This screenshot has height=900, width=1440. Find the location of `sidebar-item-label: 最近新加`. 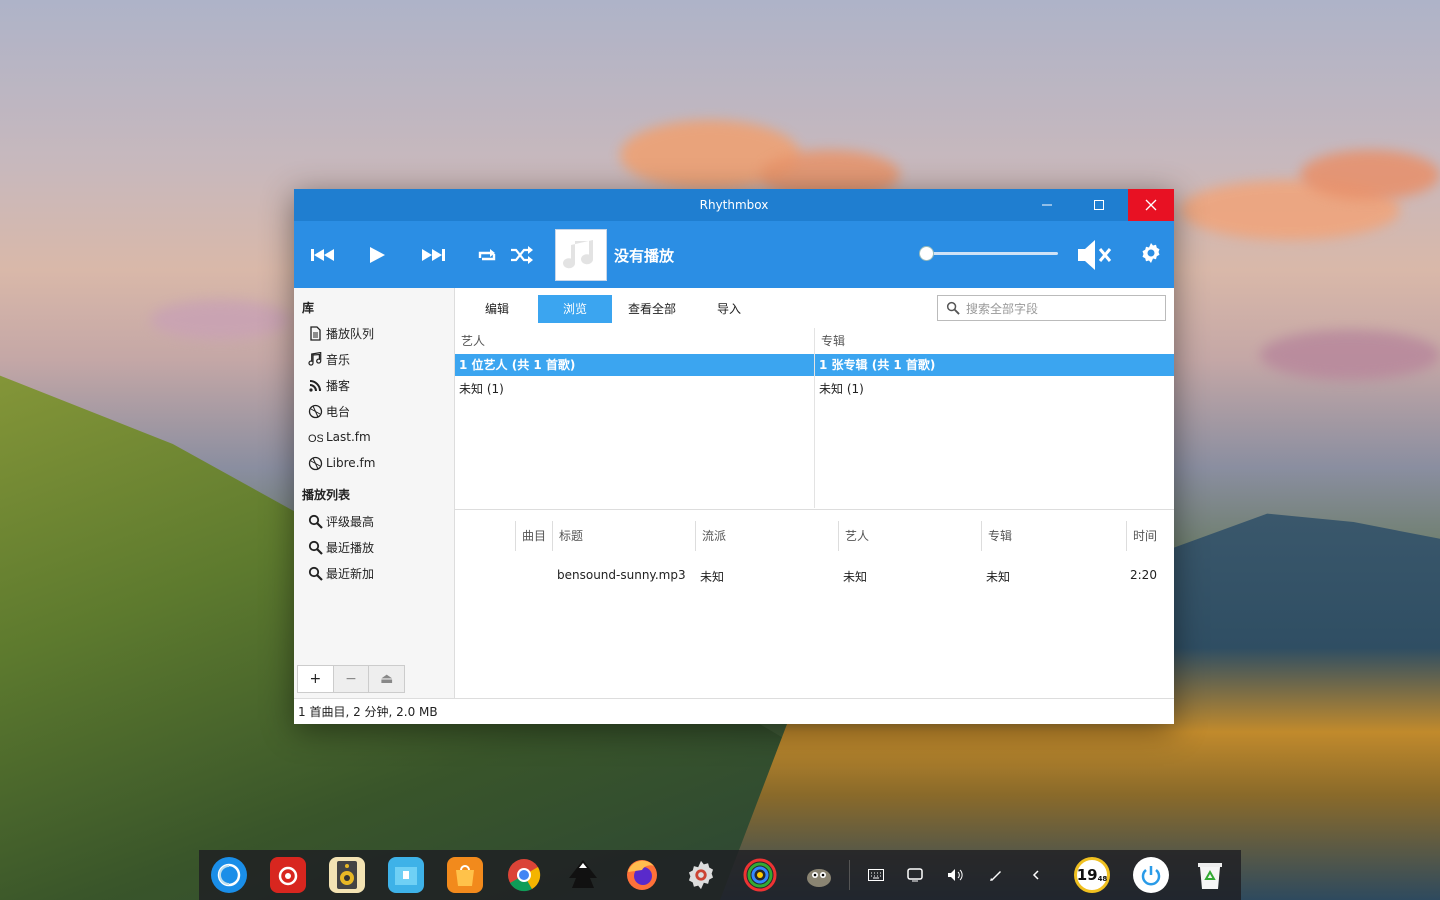

sidebar-item-label: 最近新加 is located at coordinates (350, 573).